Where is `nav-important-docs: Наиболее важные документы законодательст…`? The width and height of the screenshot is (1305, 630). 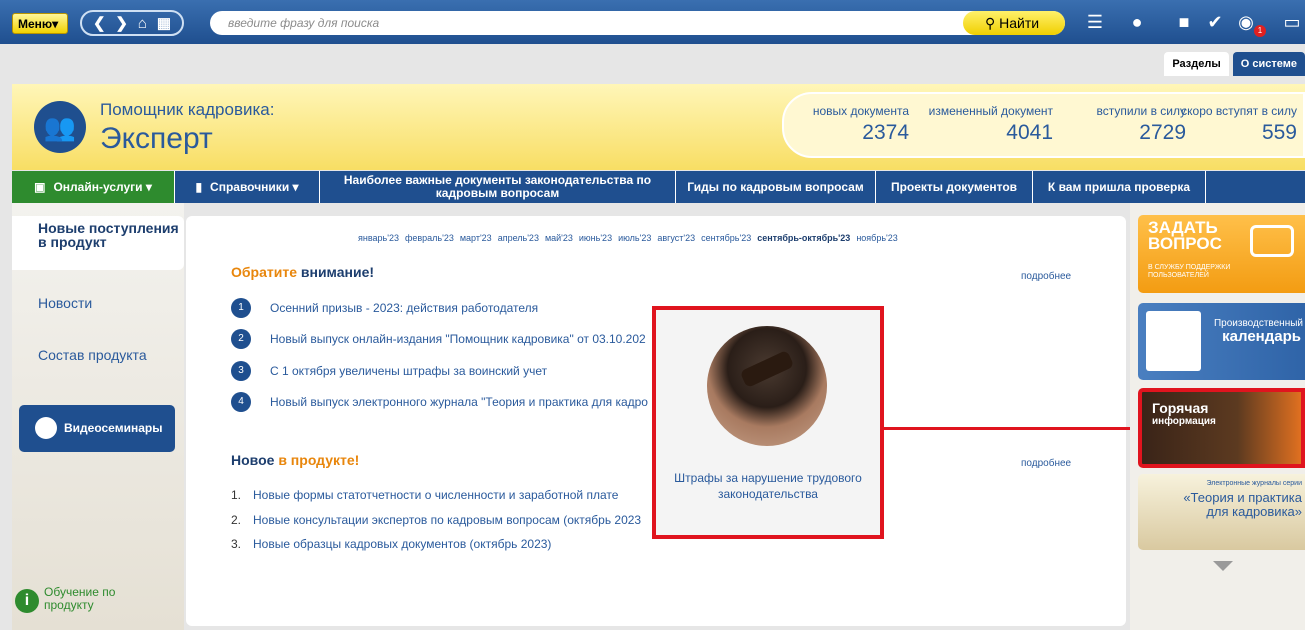
nav-important-docs: Наиболее важные документы законодательст… is located at coordinates (498, 187).